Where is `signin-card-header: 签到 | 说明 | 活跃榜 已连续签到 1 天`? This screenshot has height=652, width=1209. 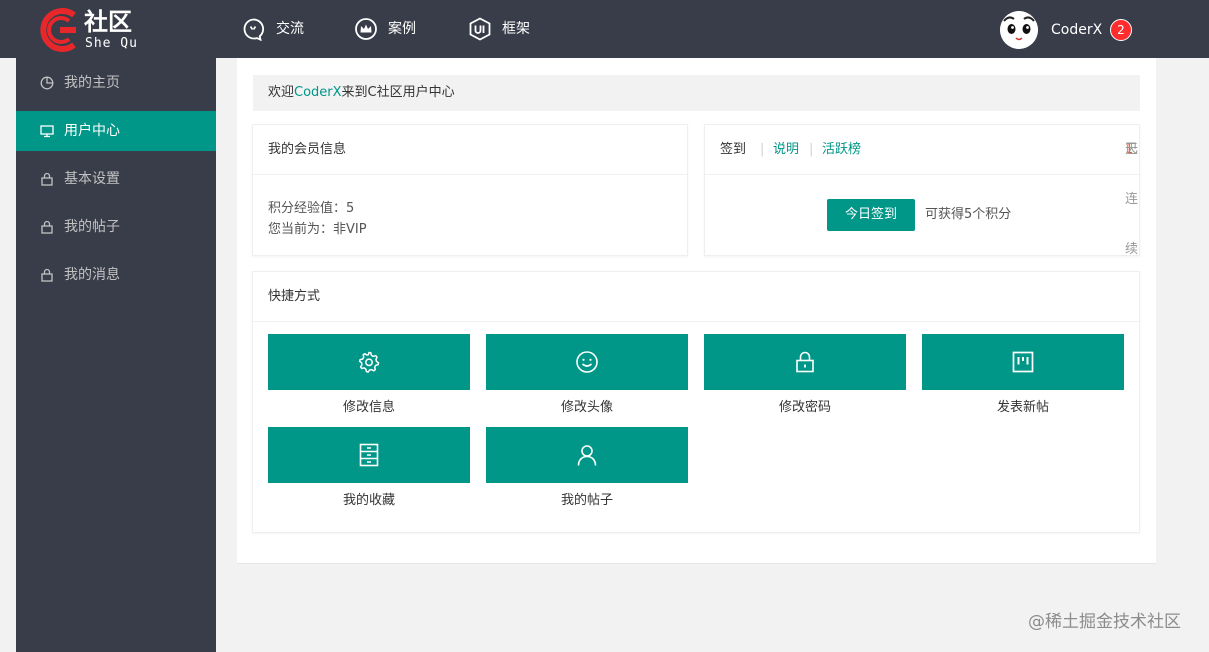 signin-card-header: 签到 | 说明 | 活跃榜 已连续签到 1 天 is located at coordinates (922, 241).